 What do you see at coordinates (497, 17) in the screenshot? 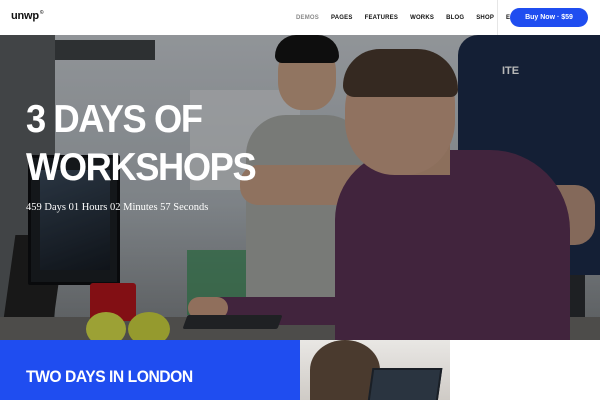
I see `header-divider` at bounding box center [497, 17].